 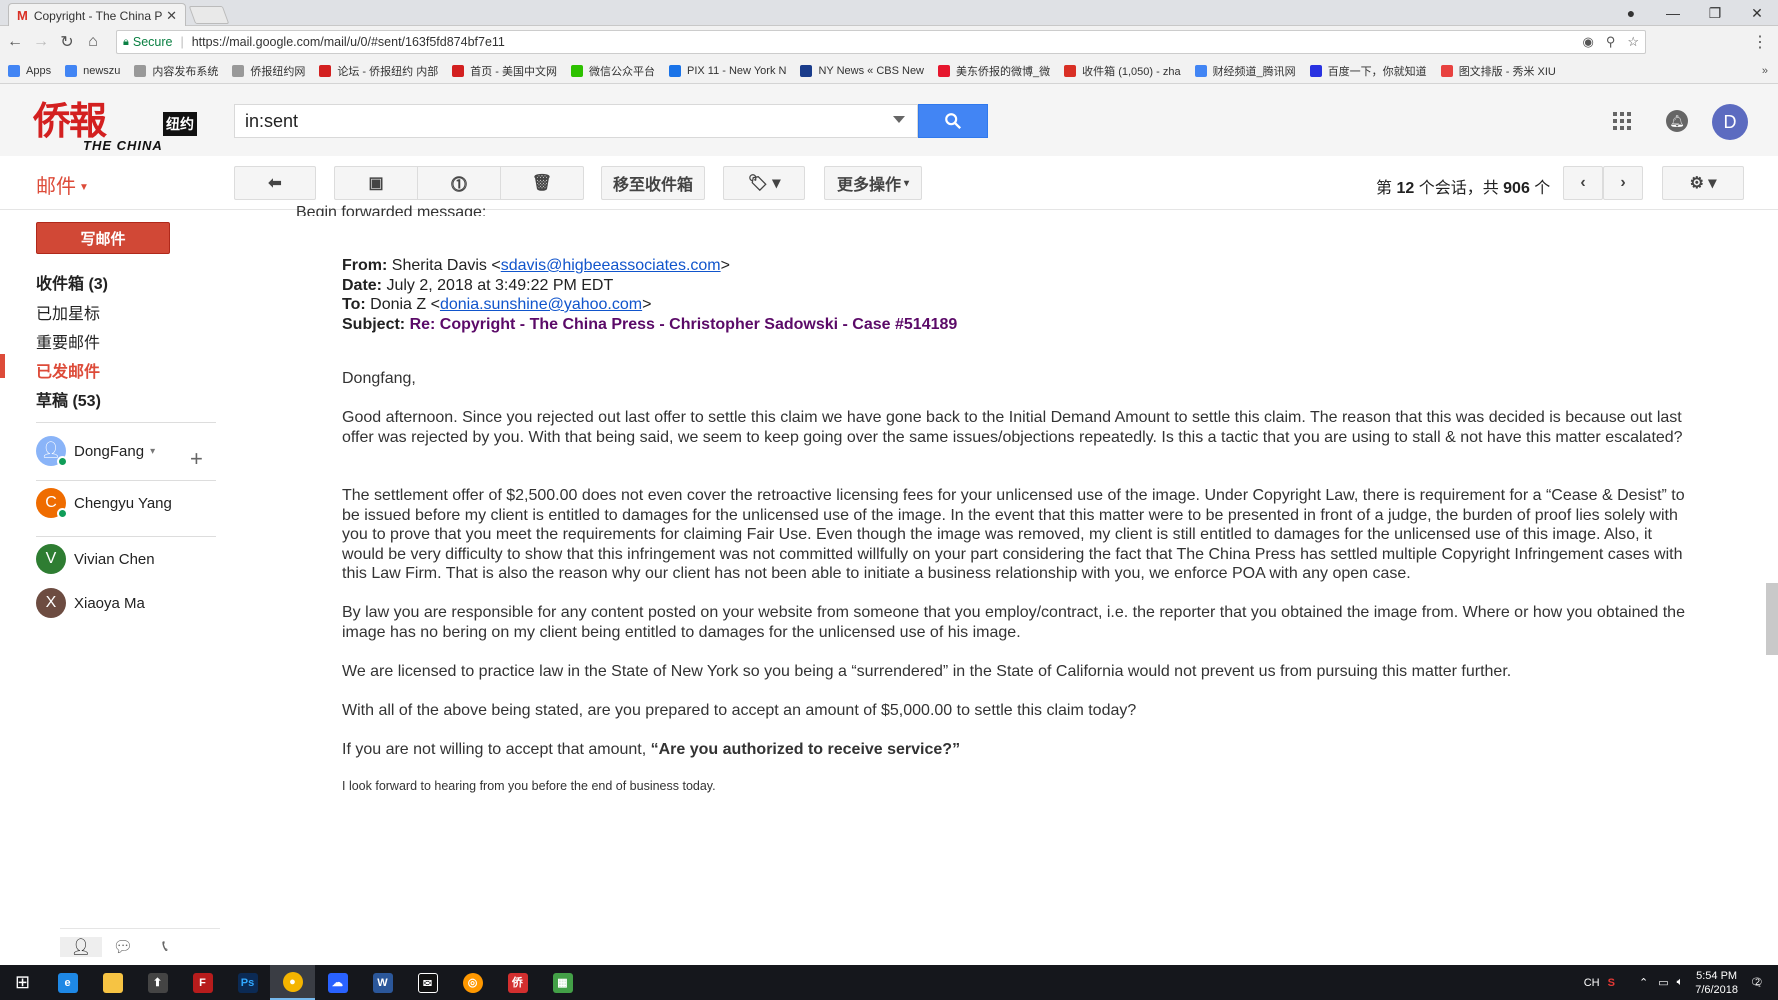 What do you see at coordinates (1245, 71) in the screenshot?
I see `bookmark-item: 财经频道_腾讯网` at bounding box center [1245, 71].